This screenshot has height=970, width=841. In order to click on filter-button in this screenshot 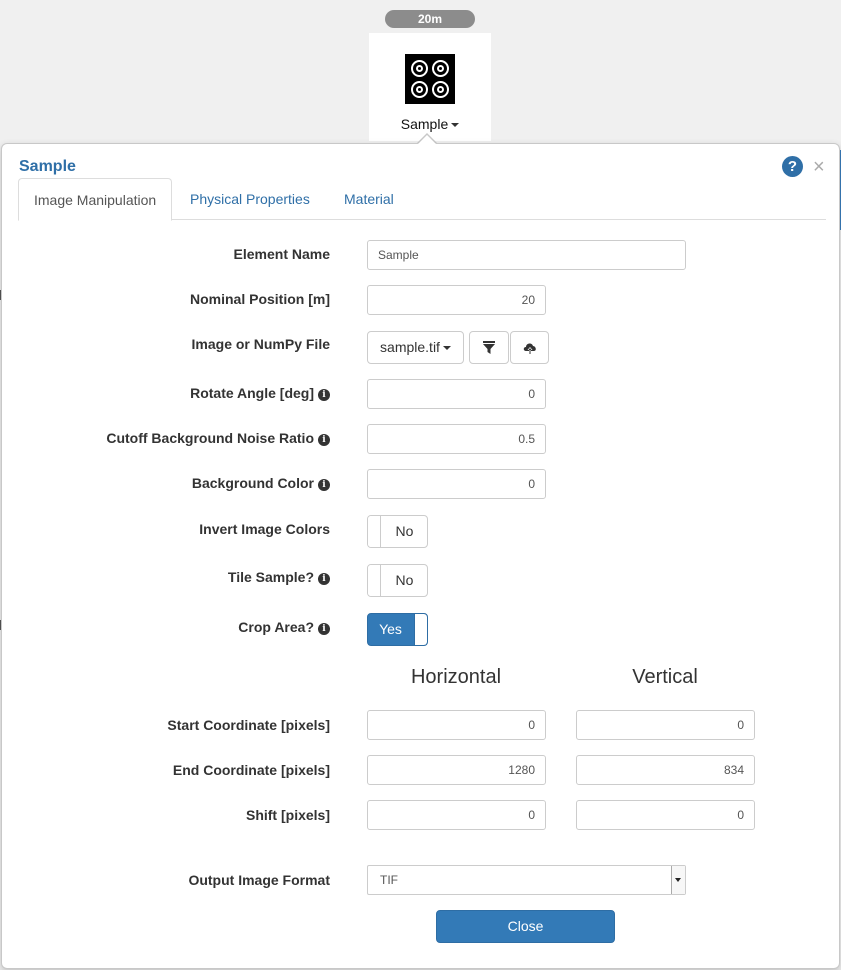, I will do `click(489, 347)`.